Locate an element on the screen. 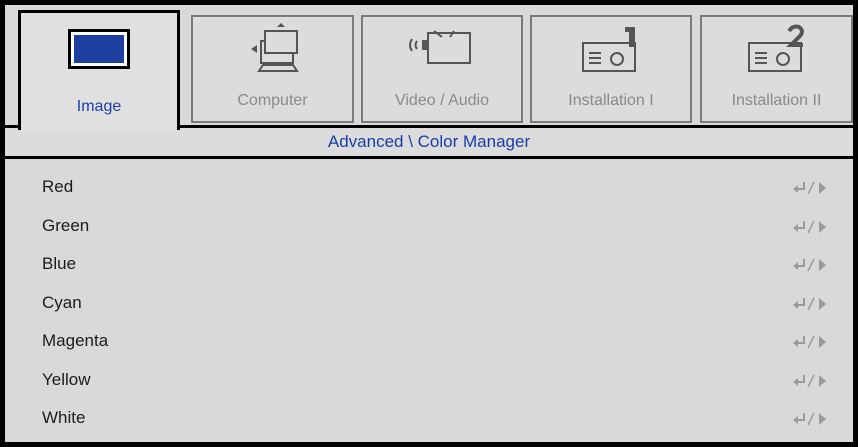 The height and width of the screenshot is (447, 858). projector-1-icon is located at coordinates (611, 55).